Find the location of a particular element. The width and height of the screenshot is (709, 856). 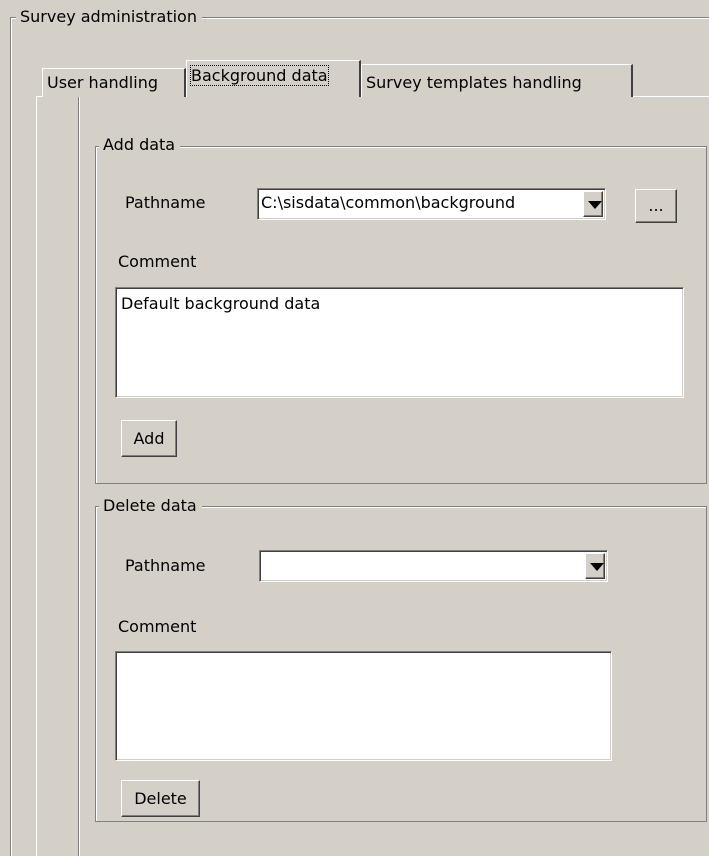

tab-user-handling: User handling is located at coordinates (114, 82).